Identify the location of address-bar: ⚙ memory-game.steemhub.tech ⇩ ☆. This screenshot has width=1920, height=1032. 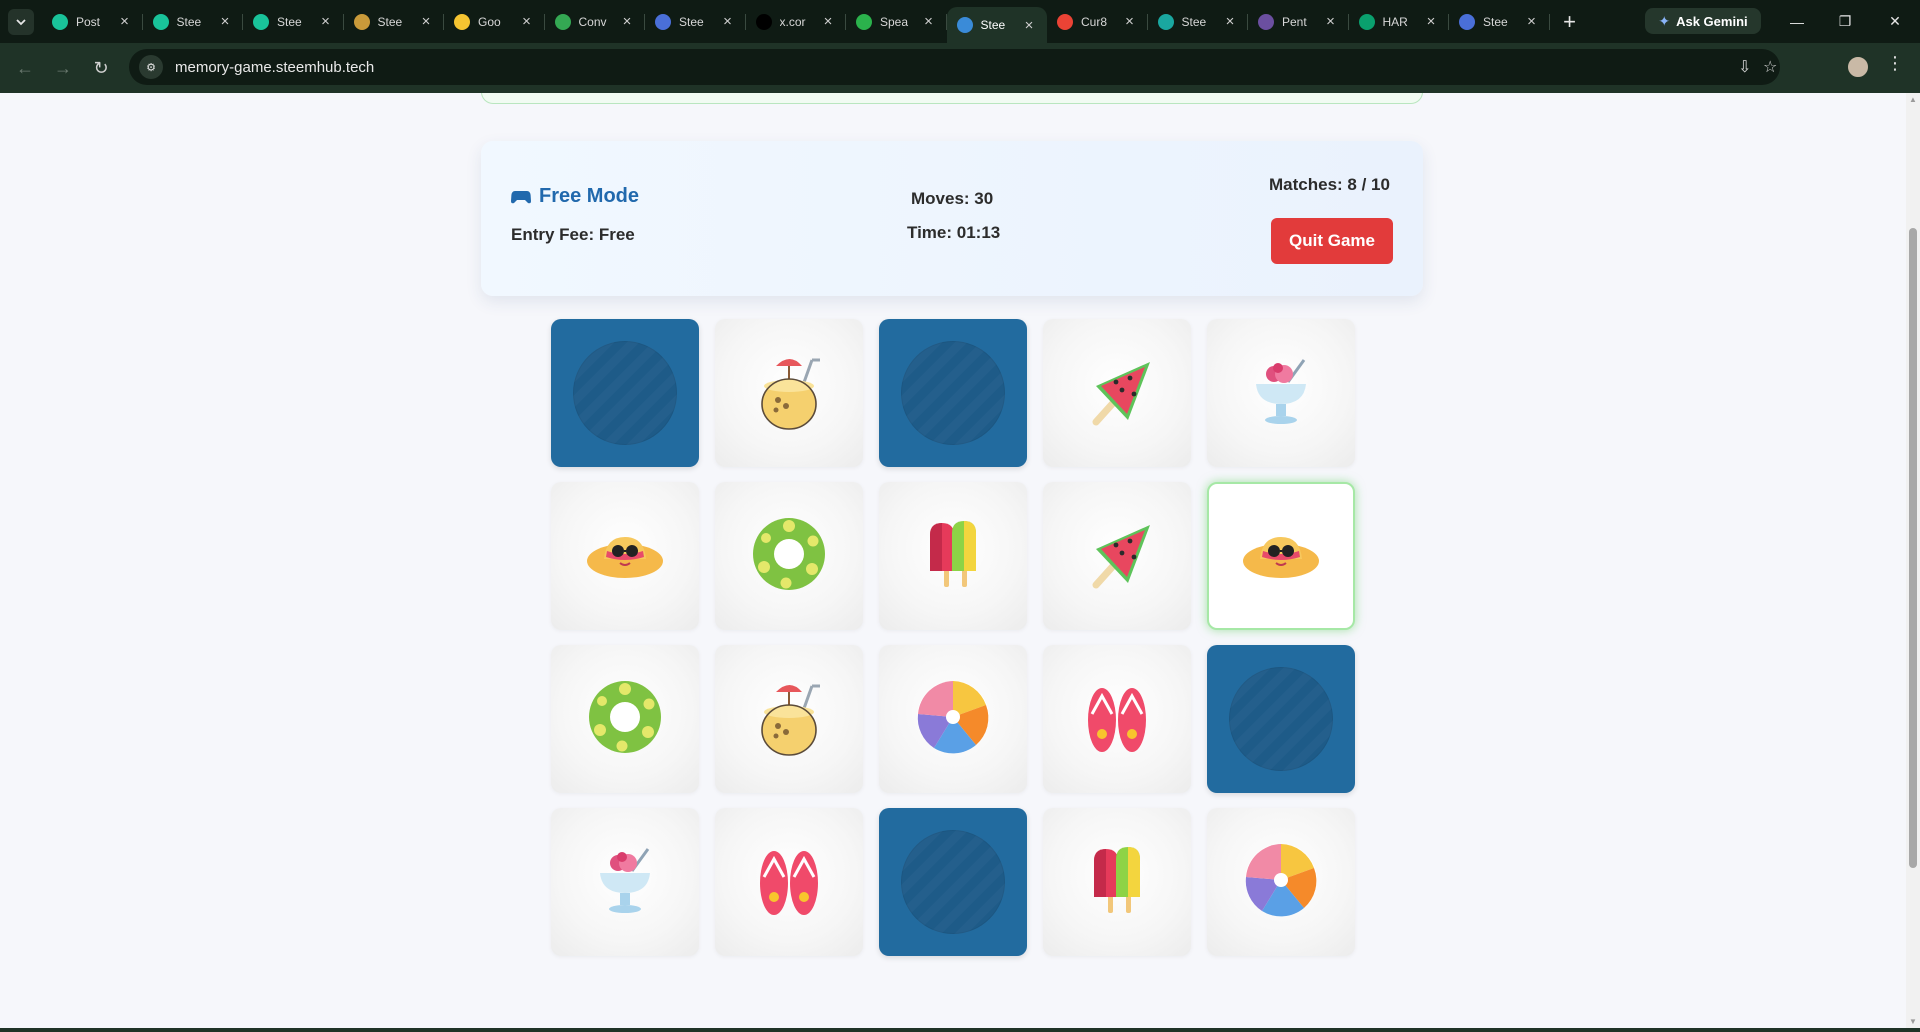
(954, 67).